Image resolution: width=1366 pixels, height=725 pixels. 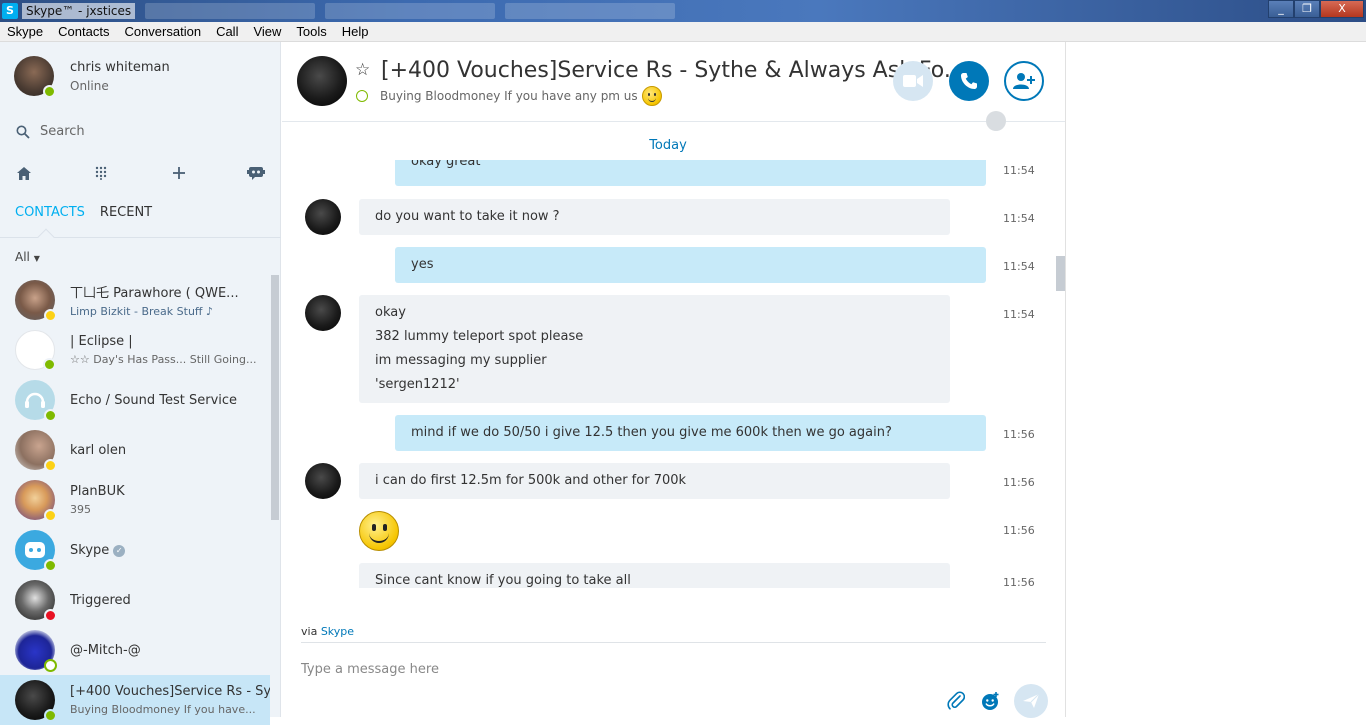 I want to click on contact-name-text: Skype, so click(x=90, y=550).